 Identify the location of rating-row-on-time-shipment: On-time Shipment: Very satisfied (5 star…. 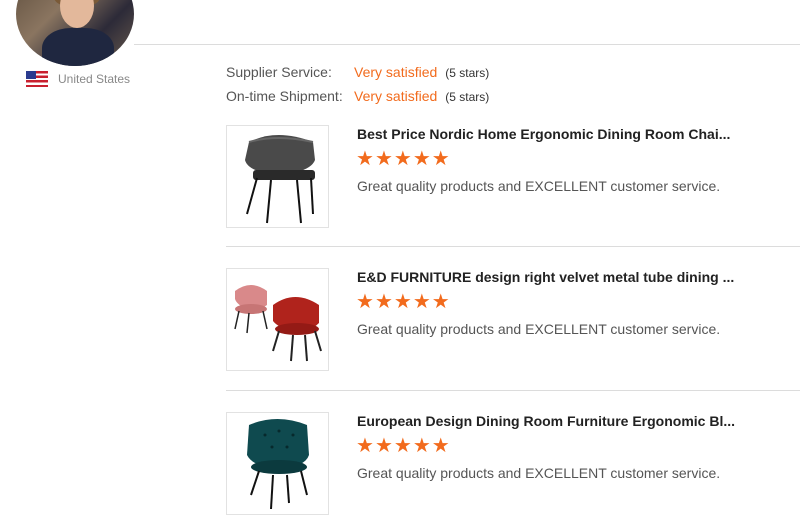
(357, 100).